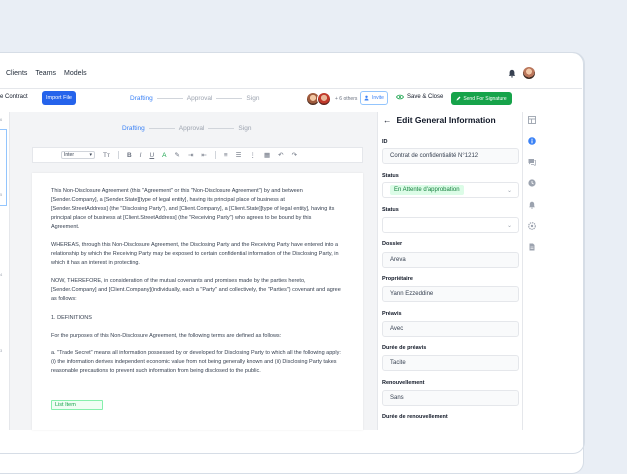 The image size is (627, 474). I want to click on import-file-button: Import File, so click(59, 98).